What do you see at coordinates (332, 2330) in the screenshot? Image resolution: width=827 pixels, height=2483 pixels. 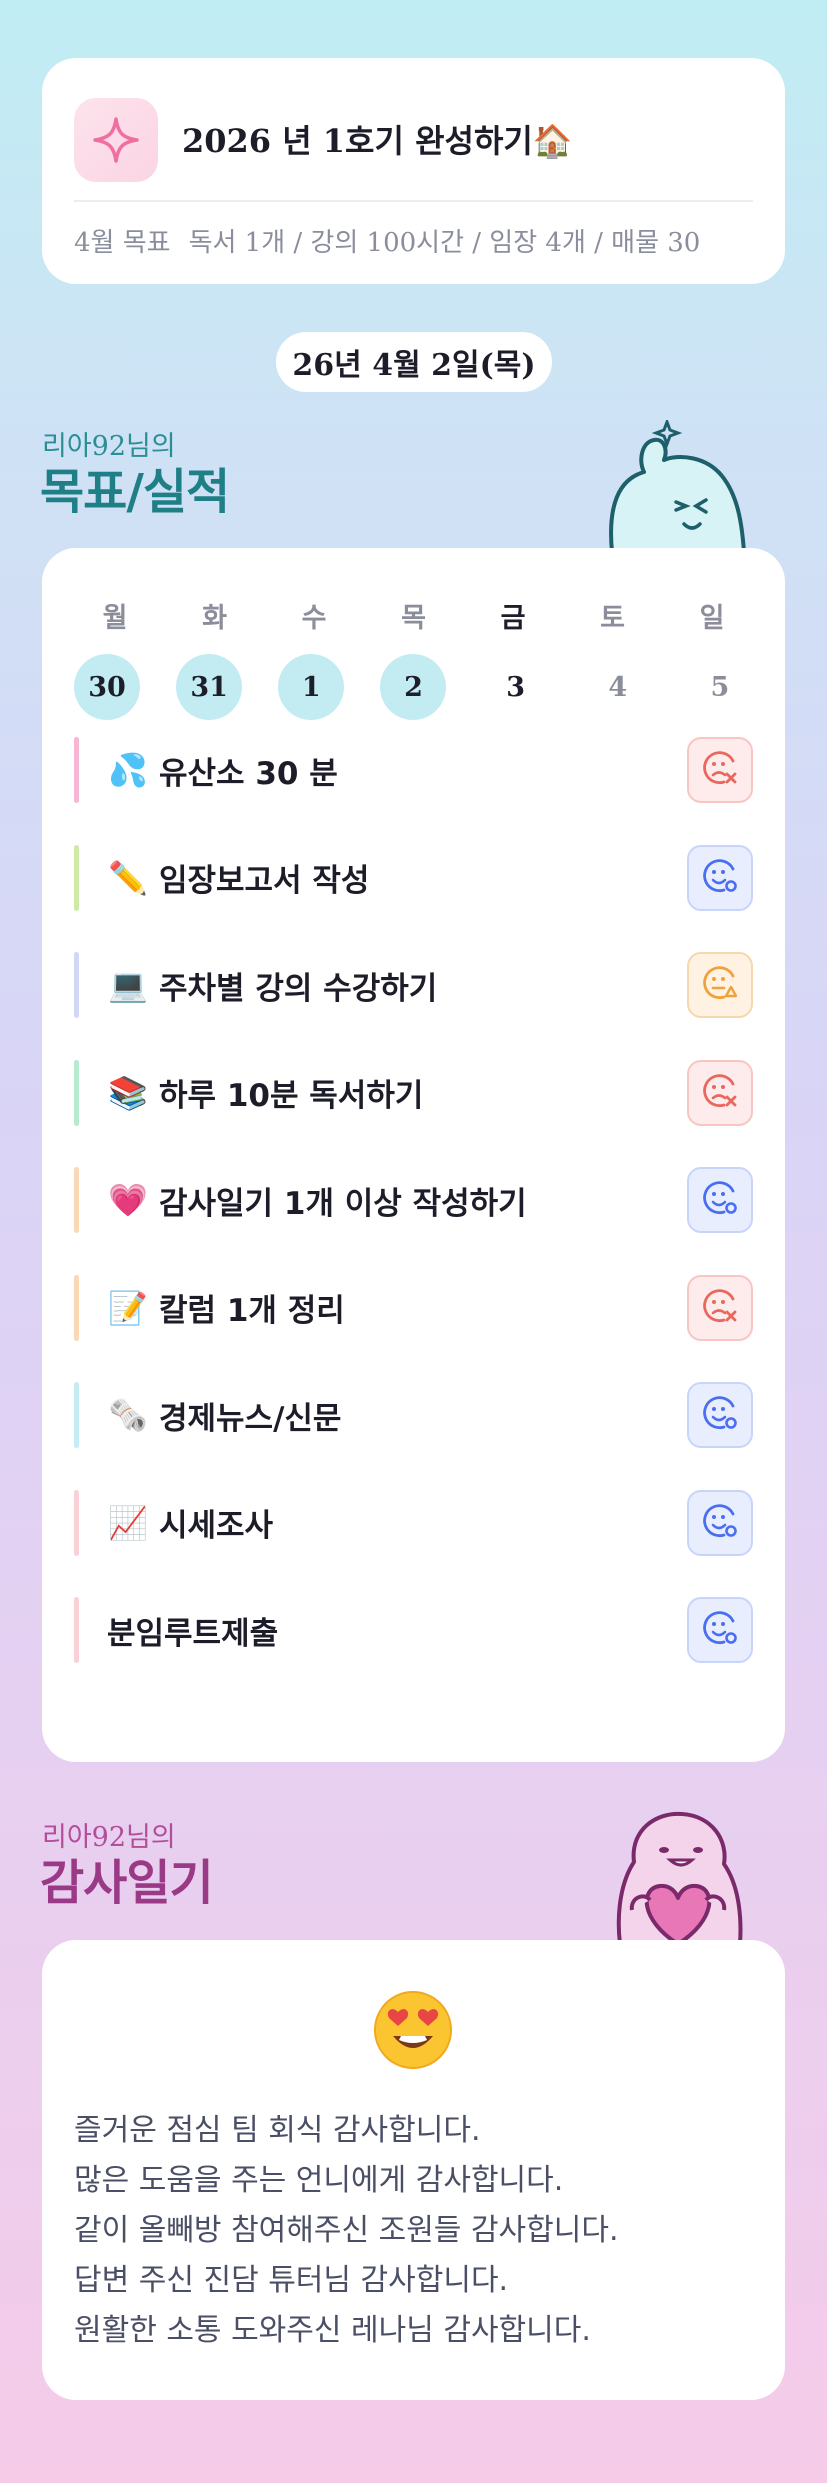 I see `gratitude-line: 원활한 소통 도와주신 레나님 감사합니다.` at bounding box center [332, 2330].